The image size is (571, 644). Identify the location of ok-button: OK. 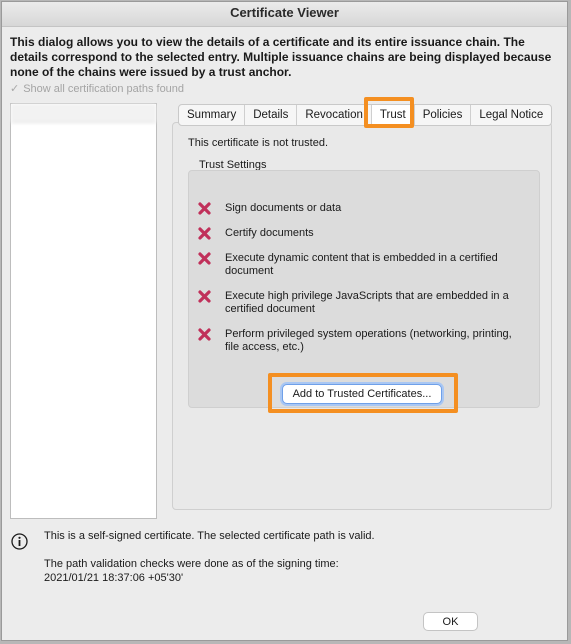
(450, 621).